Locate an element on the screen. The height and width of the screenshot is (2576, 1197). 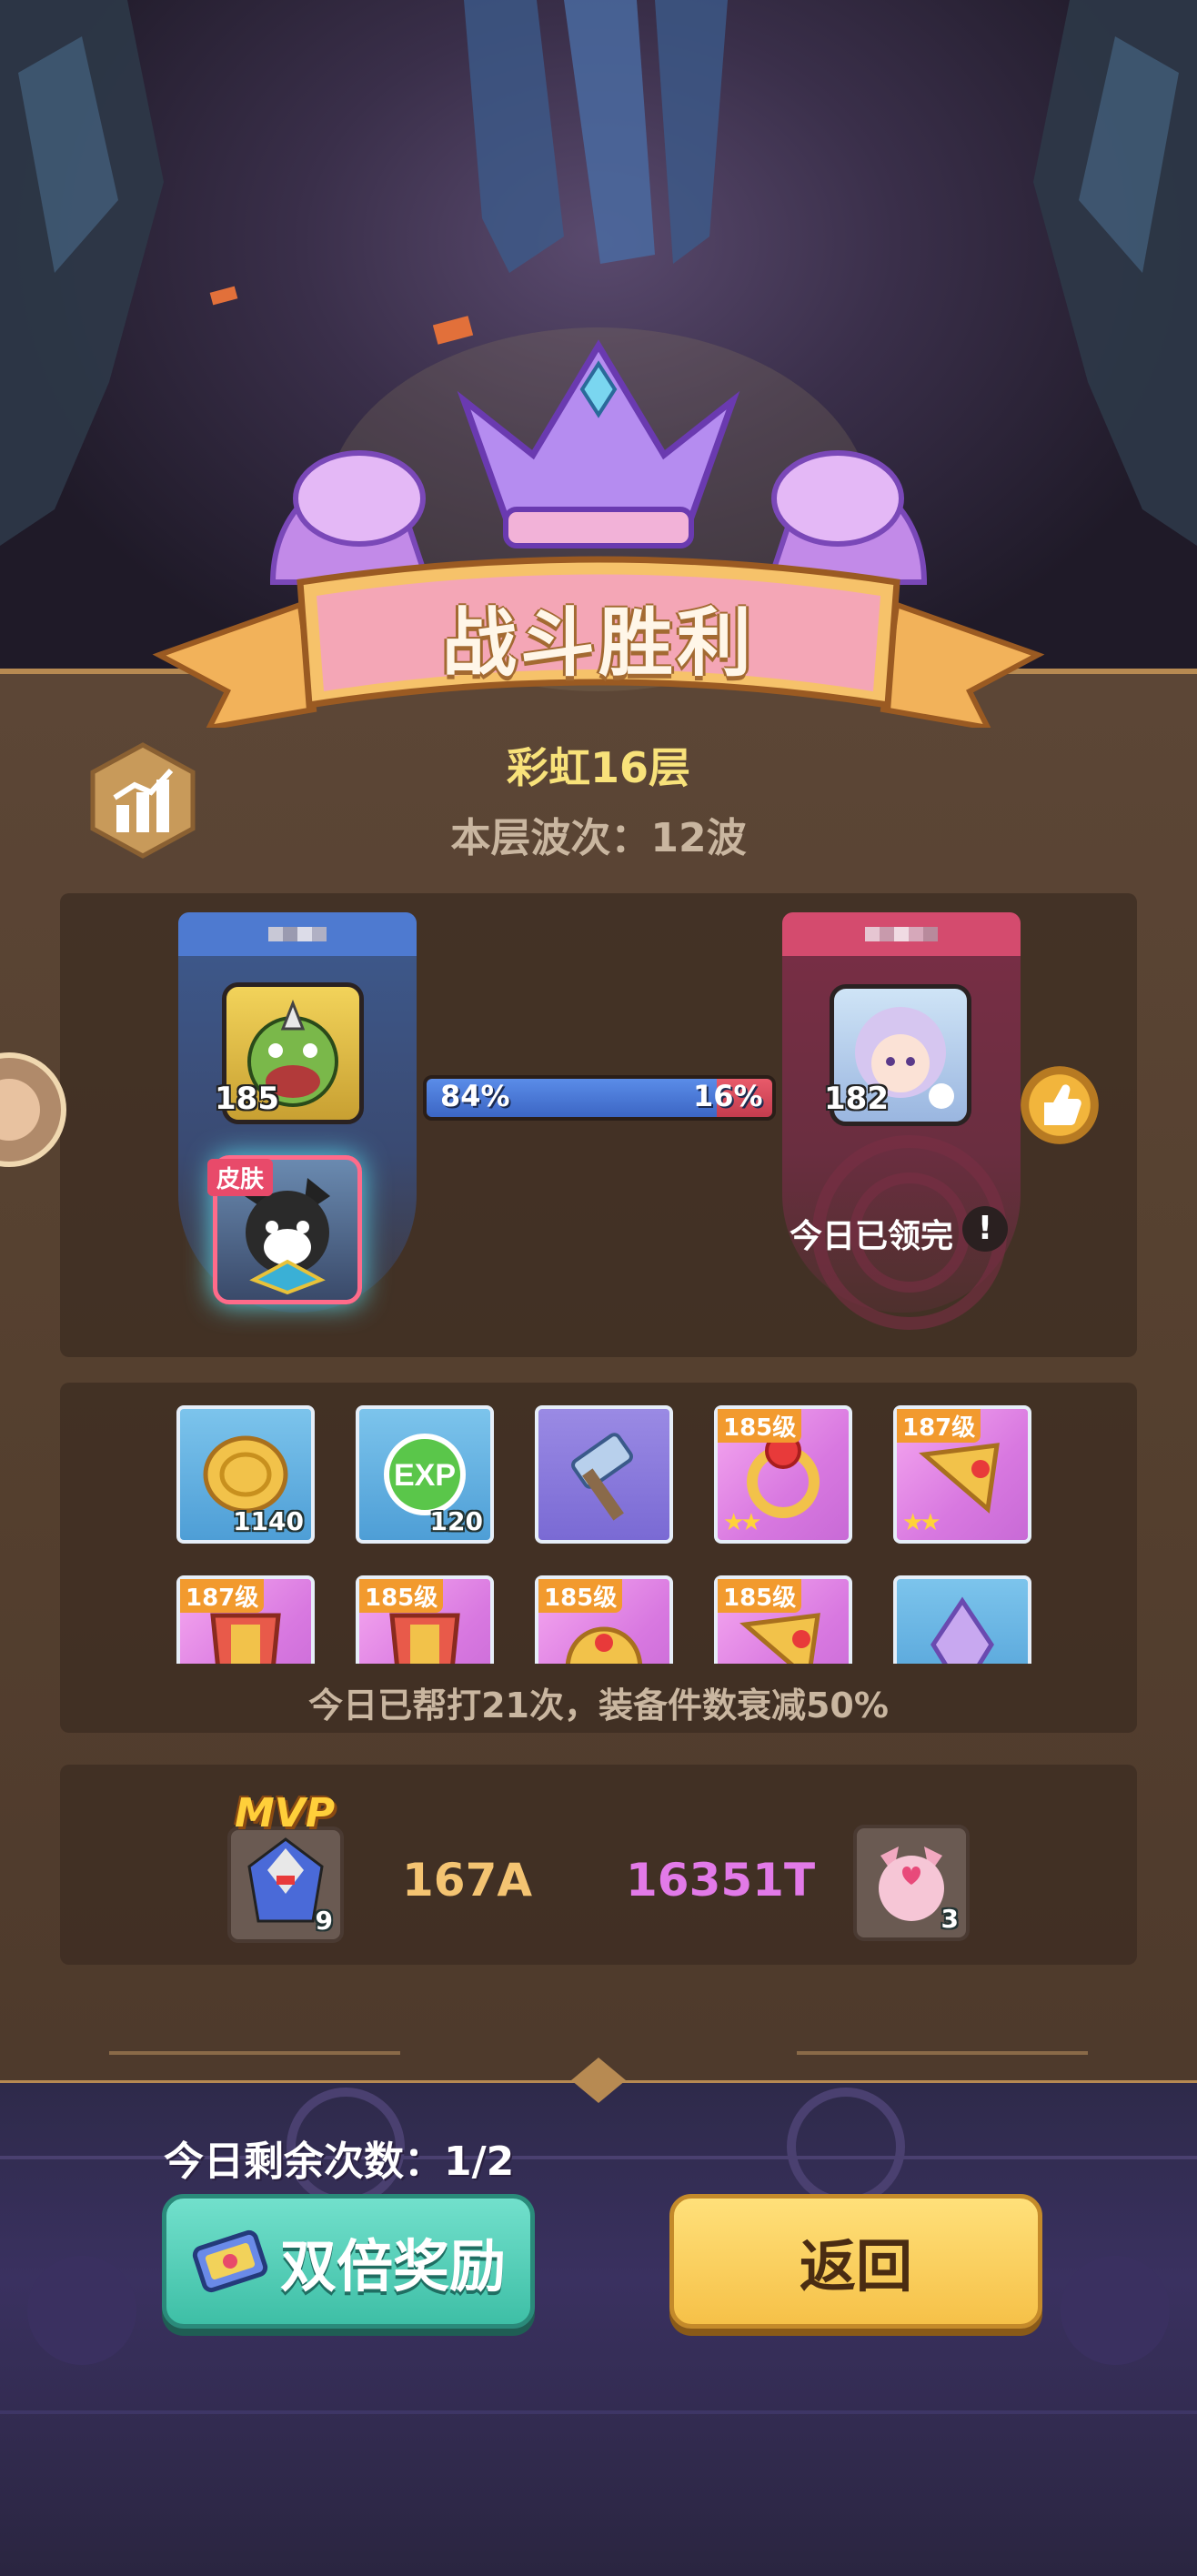
left-player-name is located at coordinates (297, 934).